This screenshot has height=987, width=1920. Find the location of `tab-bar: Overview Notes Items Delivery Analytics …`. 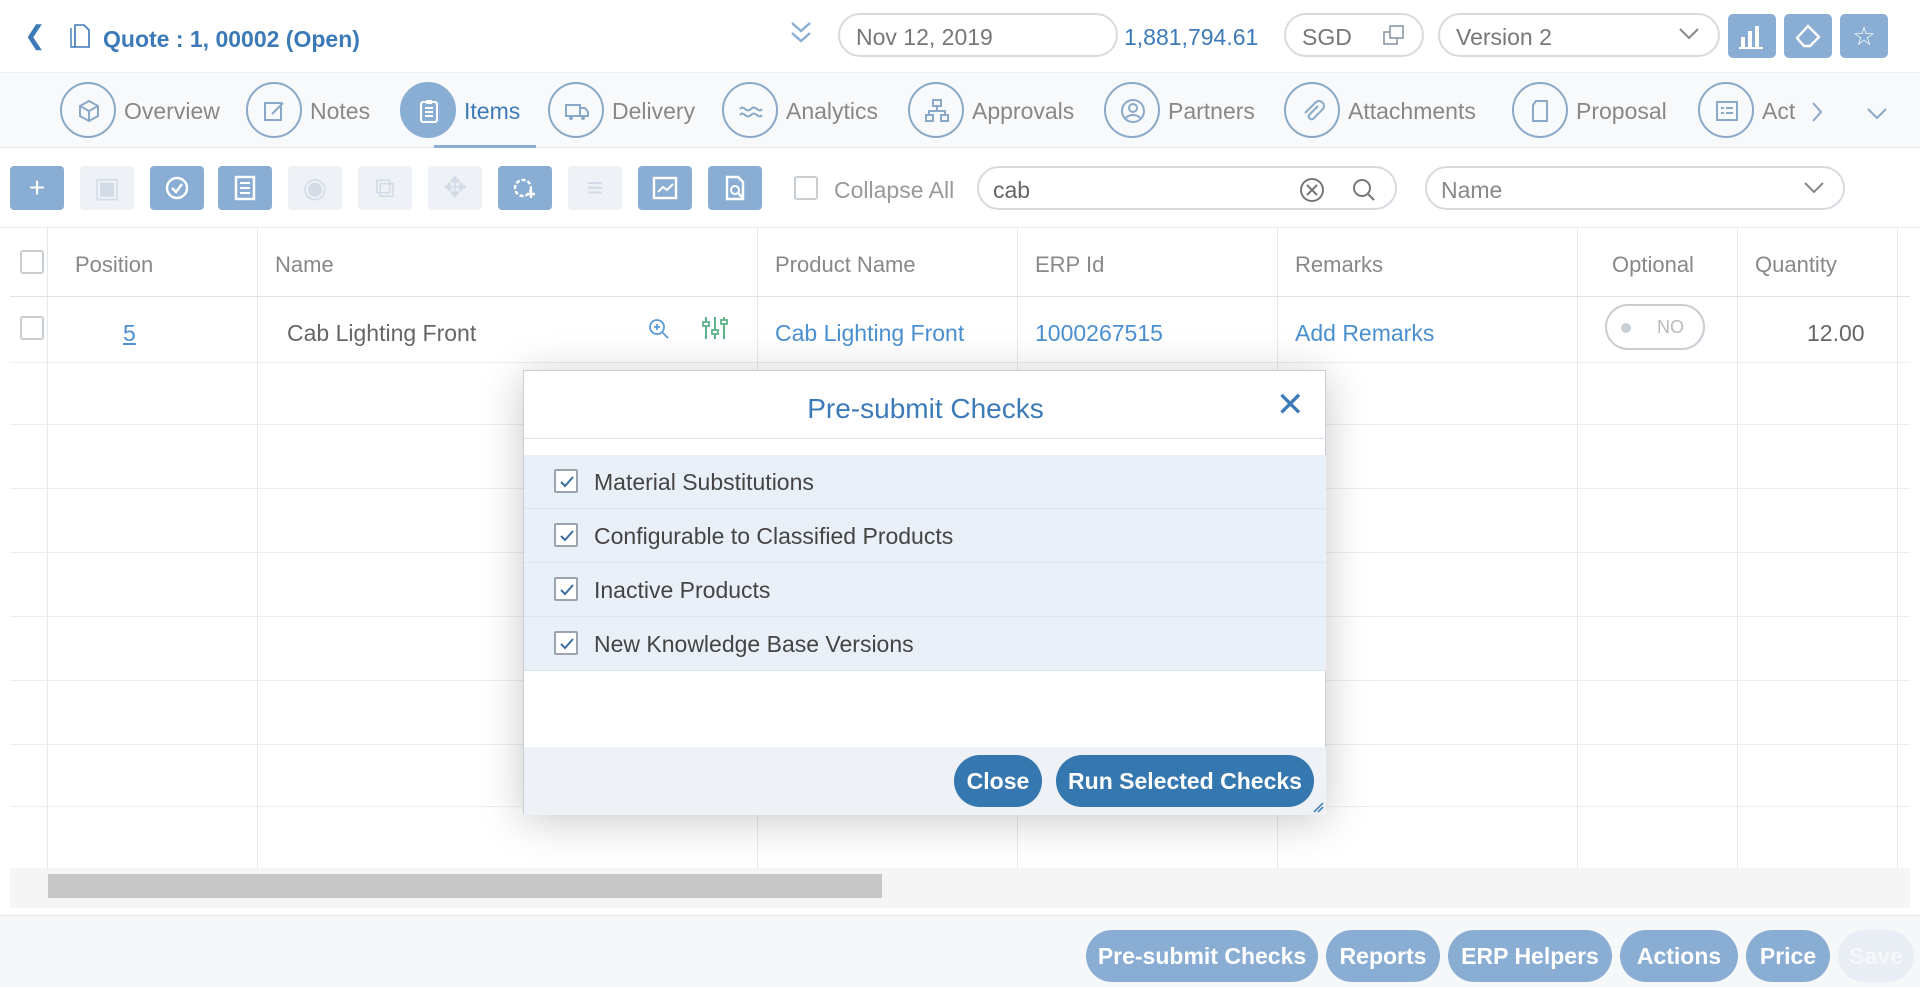

tab-bar: Overview Notes Items Delivery Analytics … is located at coordinates (960, 110).